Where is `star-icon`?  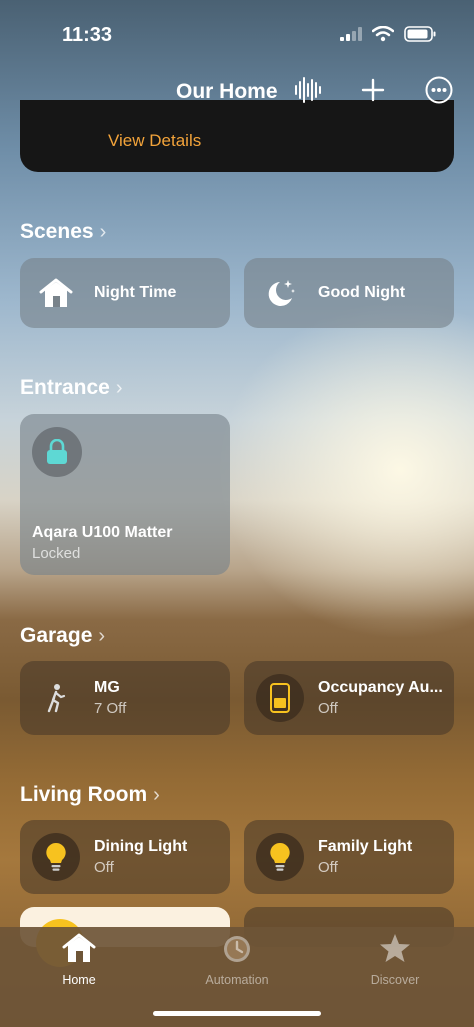
star-icon is located at coordinates (395, 950).